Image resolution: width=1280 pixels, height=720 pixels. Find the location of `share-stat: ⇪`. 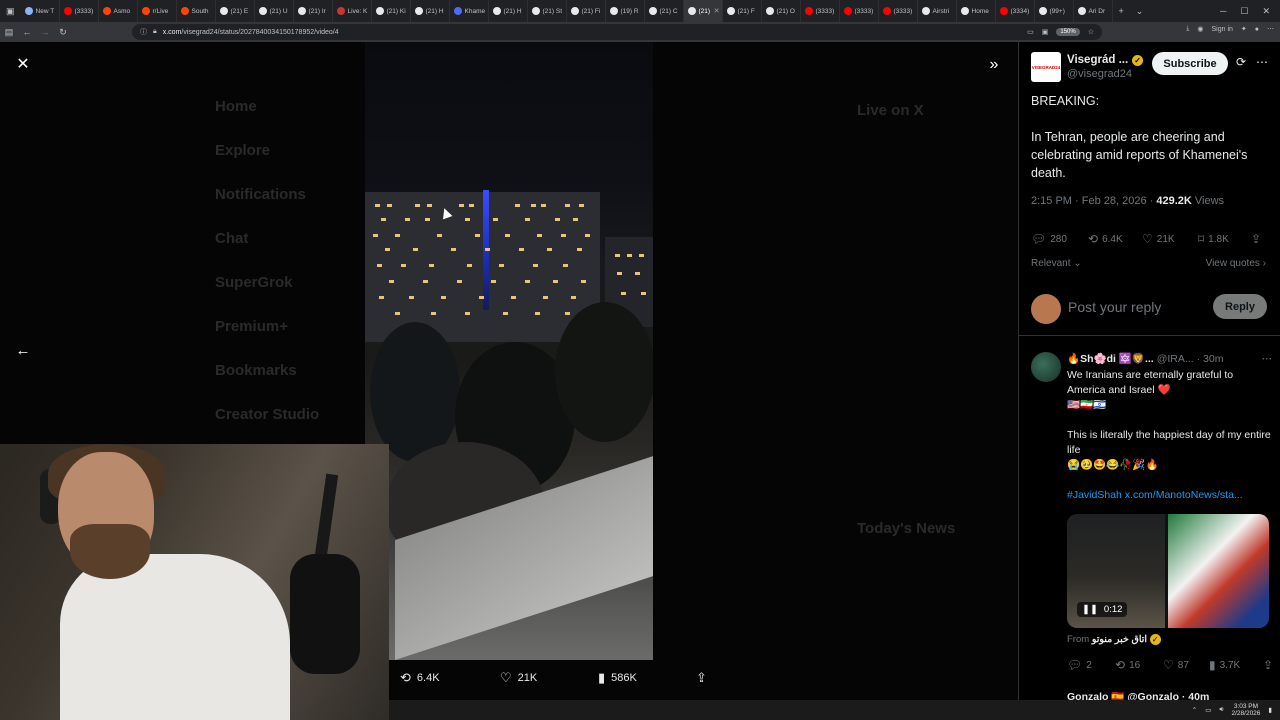

share-stat: ⇪ is located at coordinates (701, 678).